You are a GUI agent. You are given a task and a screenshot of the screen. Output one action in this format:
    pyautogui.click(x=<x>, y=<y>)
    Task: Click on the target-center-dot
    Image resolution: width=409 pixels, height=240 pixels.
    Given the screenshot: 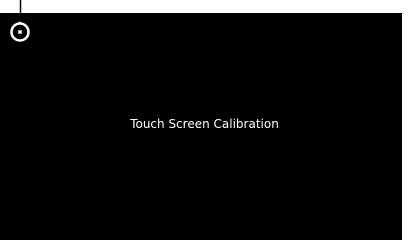 What is the action you would take?
    pyautogui.click(x=20, y=32)
    